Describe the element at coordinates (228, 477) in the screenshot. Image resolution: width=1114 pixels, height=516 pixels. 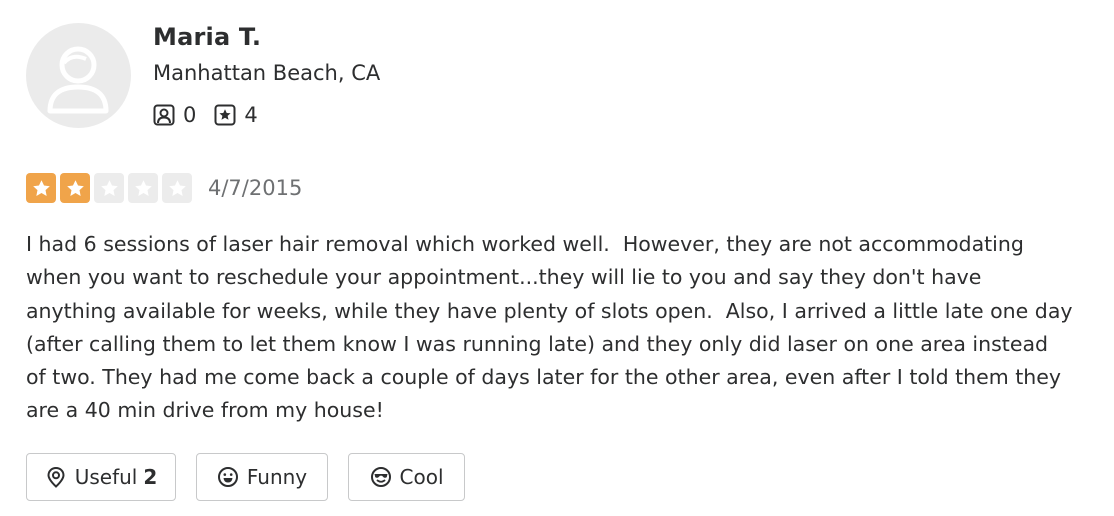
I see `funny-icon` at that location.